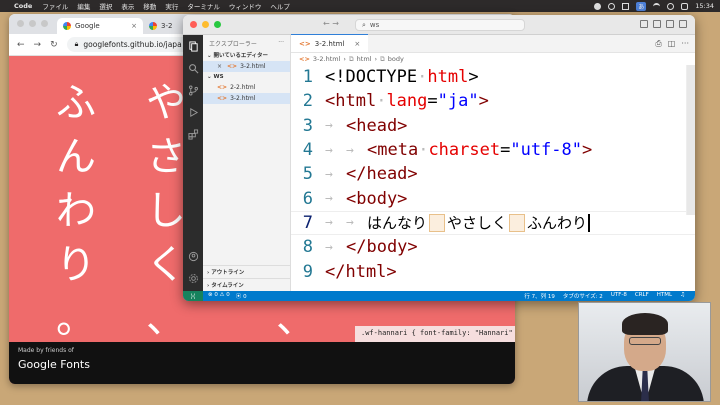 This screenshot has width=720, height=405. I want to click on split-editor-icon: ◫, so click(672, 44).